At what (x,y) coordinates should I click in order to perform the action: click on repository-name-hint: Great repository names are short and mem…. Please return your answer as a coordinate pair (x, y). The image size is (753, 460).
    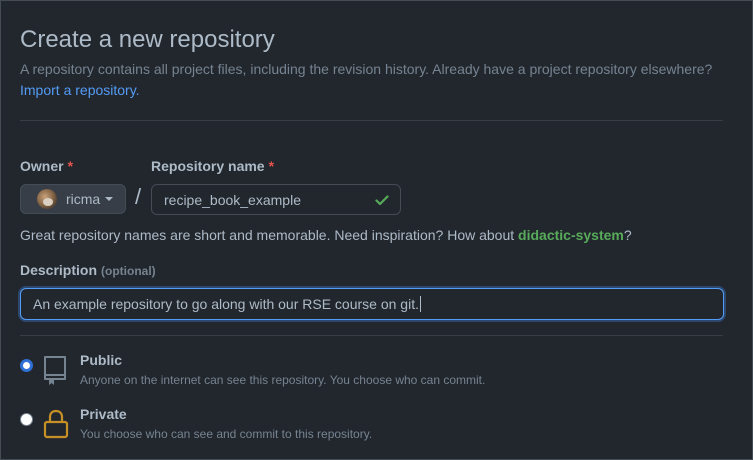
    Looking at the image, I should click on (326, 235).